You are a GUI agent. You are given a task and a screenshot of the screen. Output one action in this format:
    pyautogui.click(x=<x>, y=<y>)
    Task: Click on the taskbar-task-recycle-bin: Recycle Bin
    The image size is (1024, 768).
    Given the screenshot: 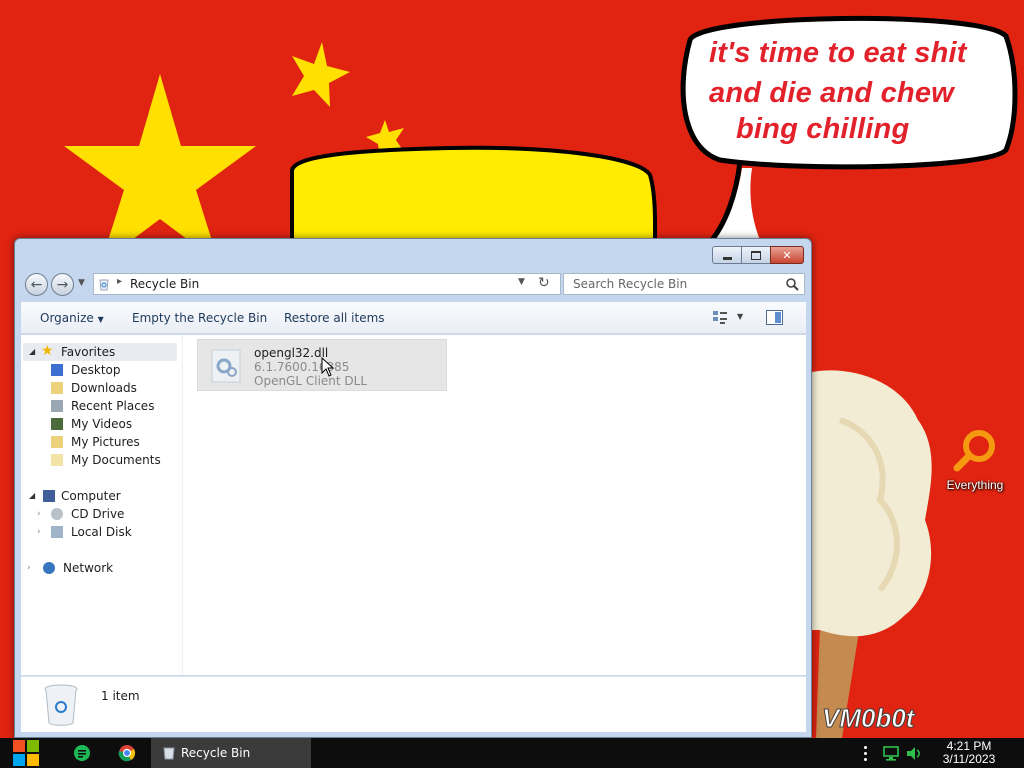 What is the action you would take?
    pyautogui.click(x=231, y=753)
    